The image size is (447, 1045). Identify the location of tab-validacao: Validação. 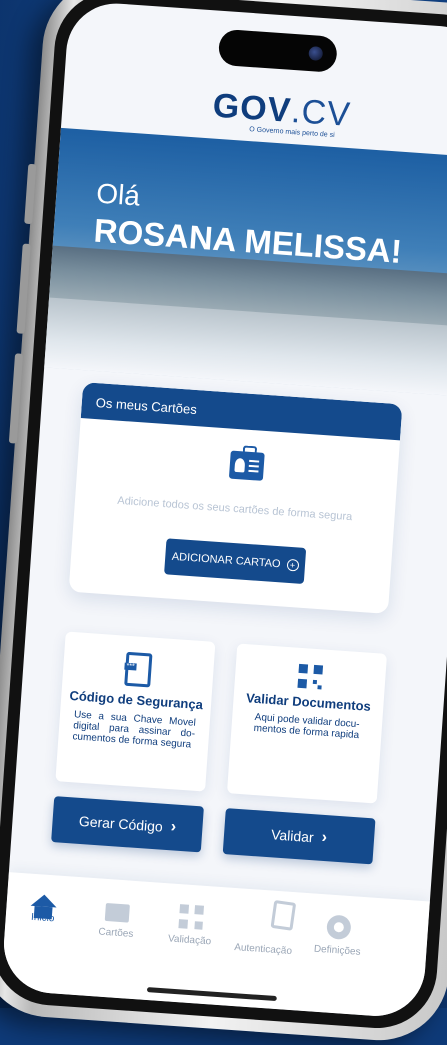
(190, 926).